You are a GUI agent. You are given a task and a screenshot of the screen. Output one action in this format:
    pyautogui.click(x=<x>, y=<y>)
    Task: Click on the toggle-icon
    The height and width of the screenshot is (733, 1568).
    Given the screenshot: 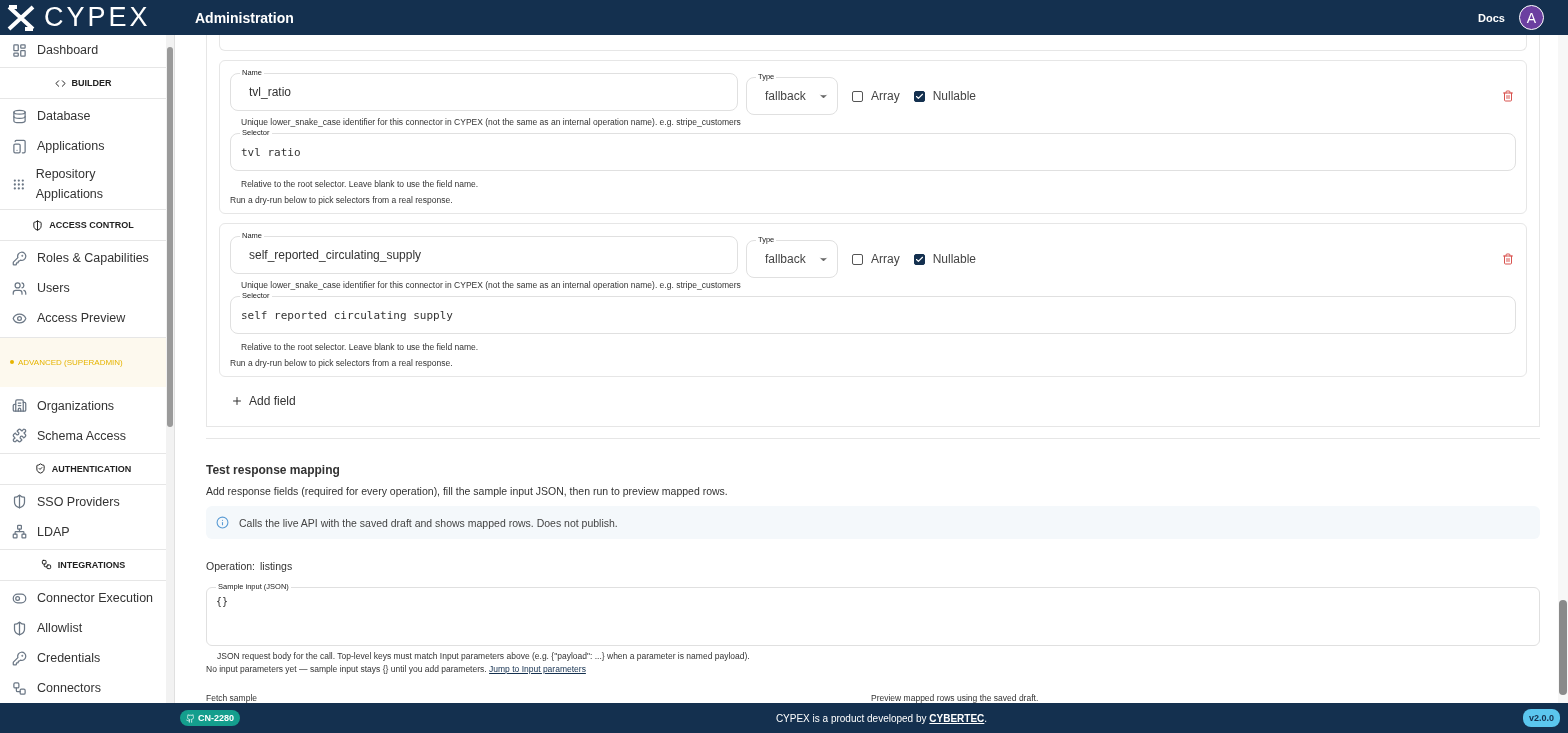 What is the action you would take?
    pyautogui.click(x=19, y=598)
    